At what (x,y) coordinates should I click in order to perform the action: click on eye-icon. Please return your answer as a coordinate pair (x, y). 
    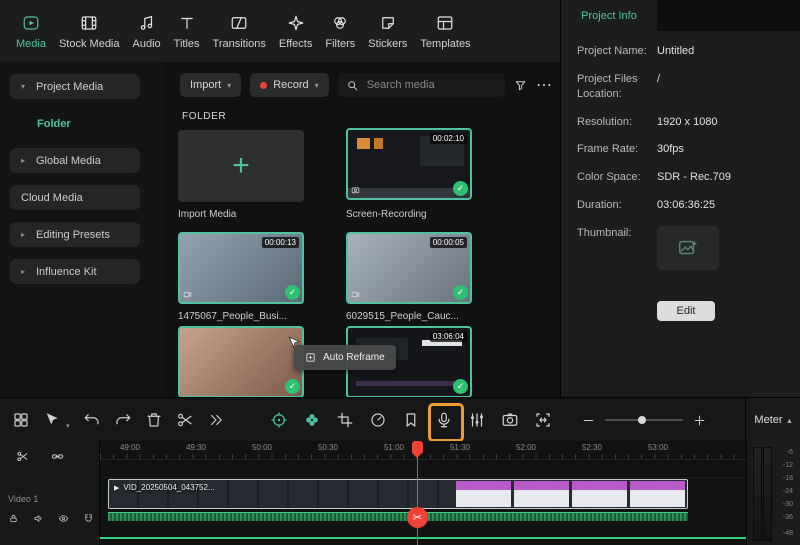
    Looking at the image, I should click on (63, 518).